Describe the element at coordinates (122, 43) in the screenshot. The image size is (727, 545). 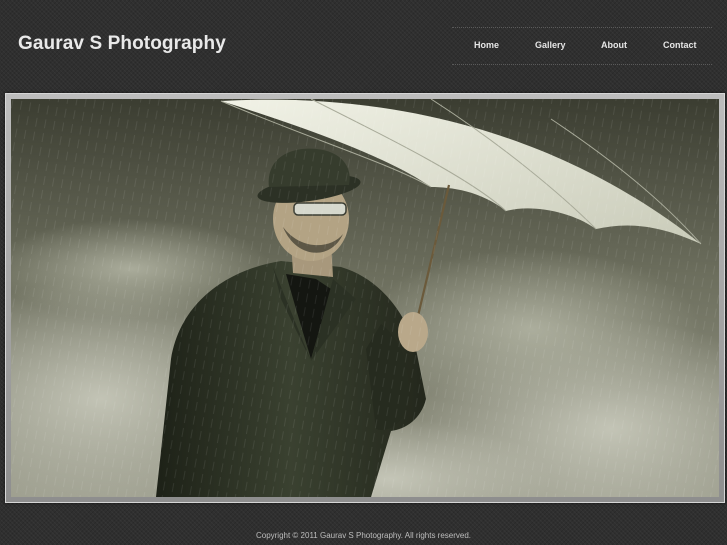
I see `site-title: Gaurav S Photography` at that location.